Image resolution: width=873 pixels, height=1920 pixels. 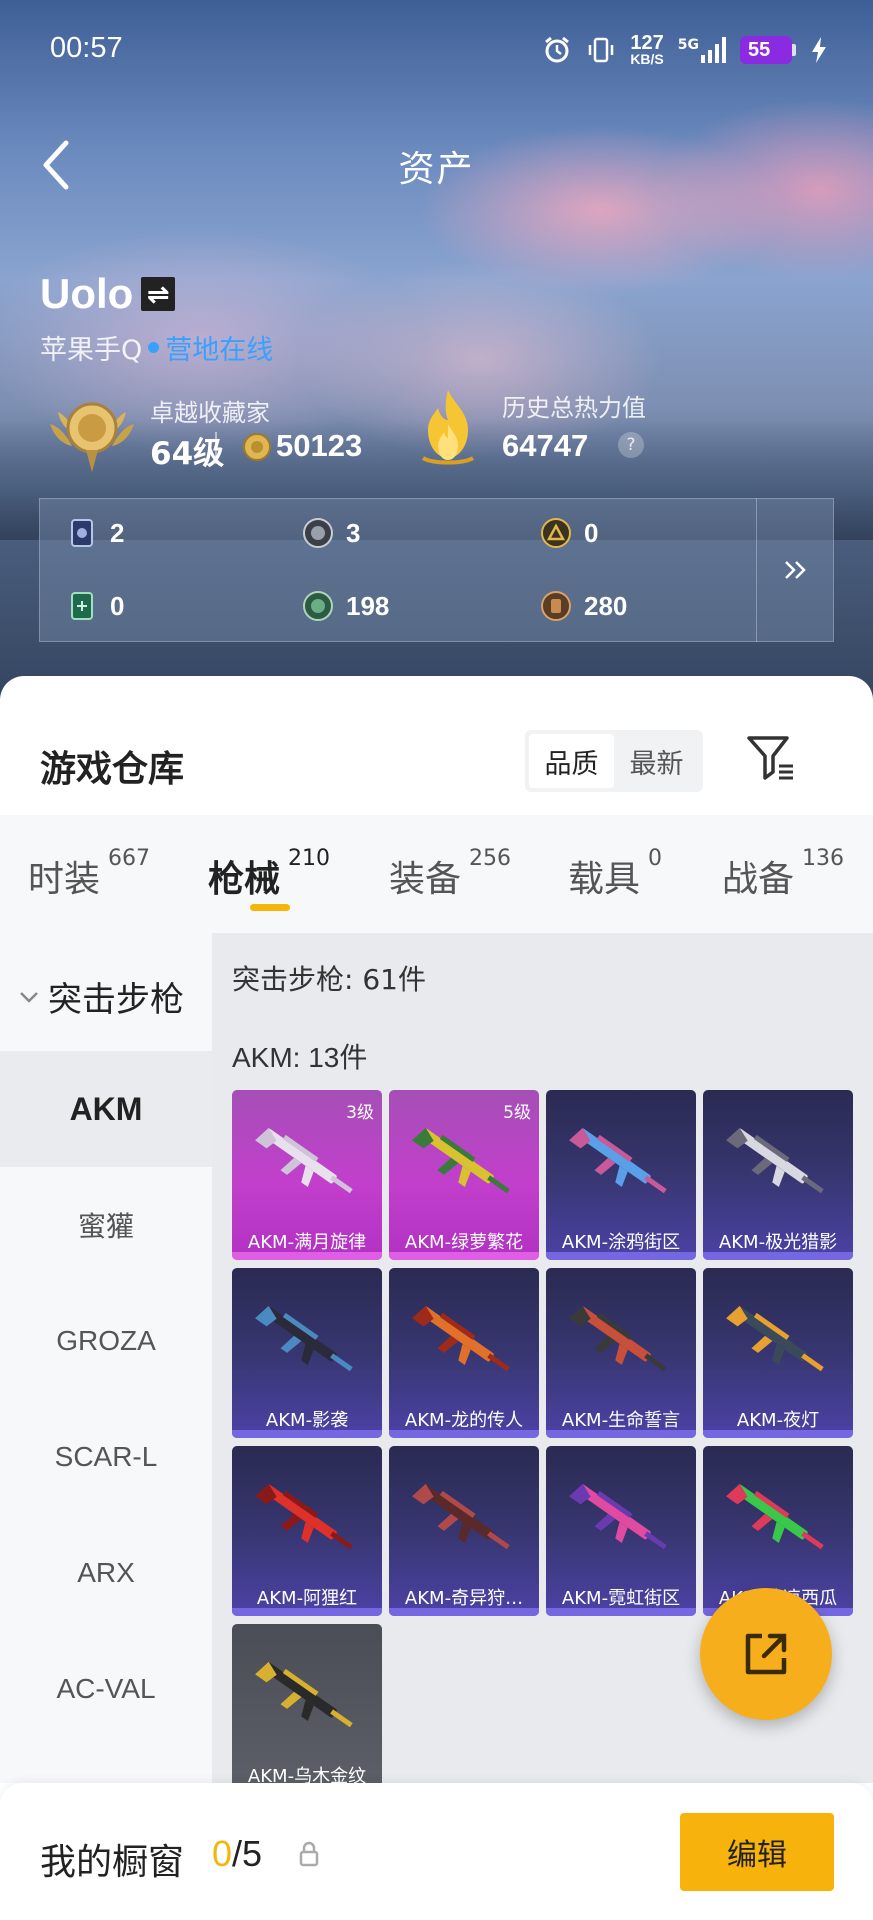 I want to click on online-dot-icon, so click(x=154, y=347).